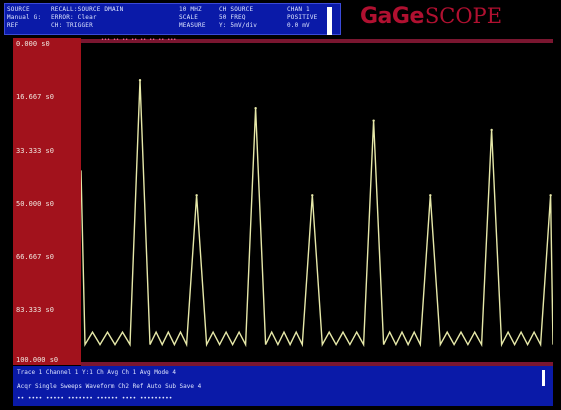 The height and width of the screenshot is (410, 561). I want to click on status-freq: 50 FREQ, so click(232, 17).